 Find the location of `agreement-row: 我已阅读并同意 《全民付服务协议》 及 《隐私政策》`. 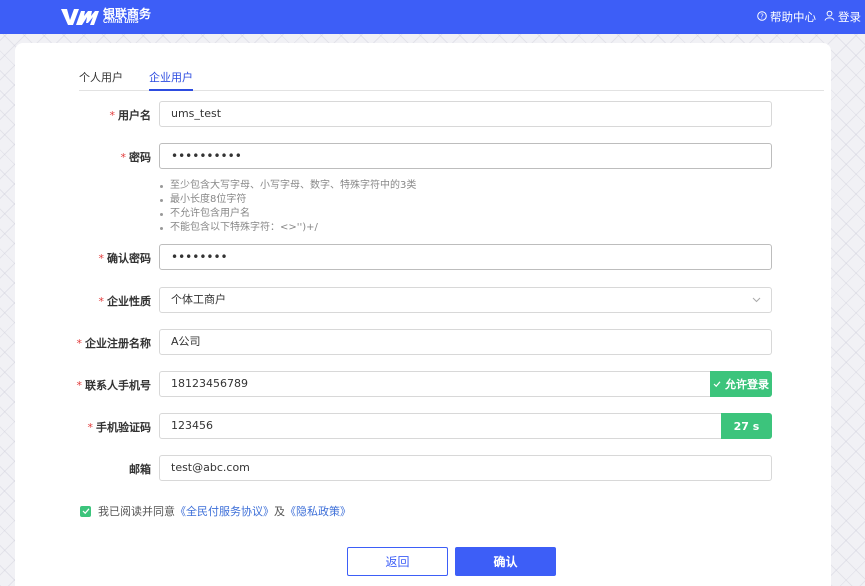

agreement-row: 我已阅读并同意 《全民付服务协议》 及 《隐私政策》 is located at coordinates (215, 511).